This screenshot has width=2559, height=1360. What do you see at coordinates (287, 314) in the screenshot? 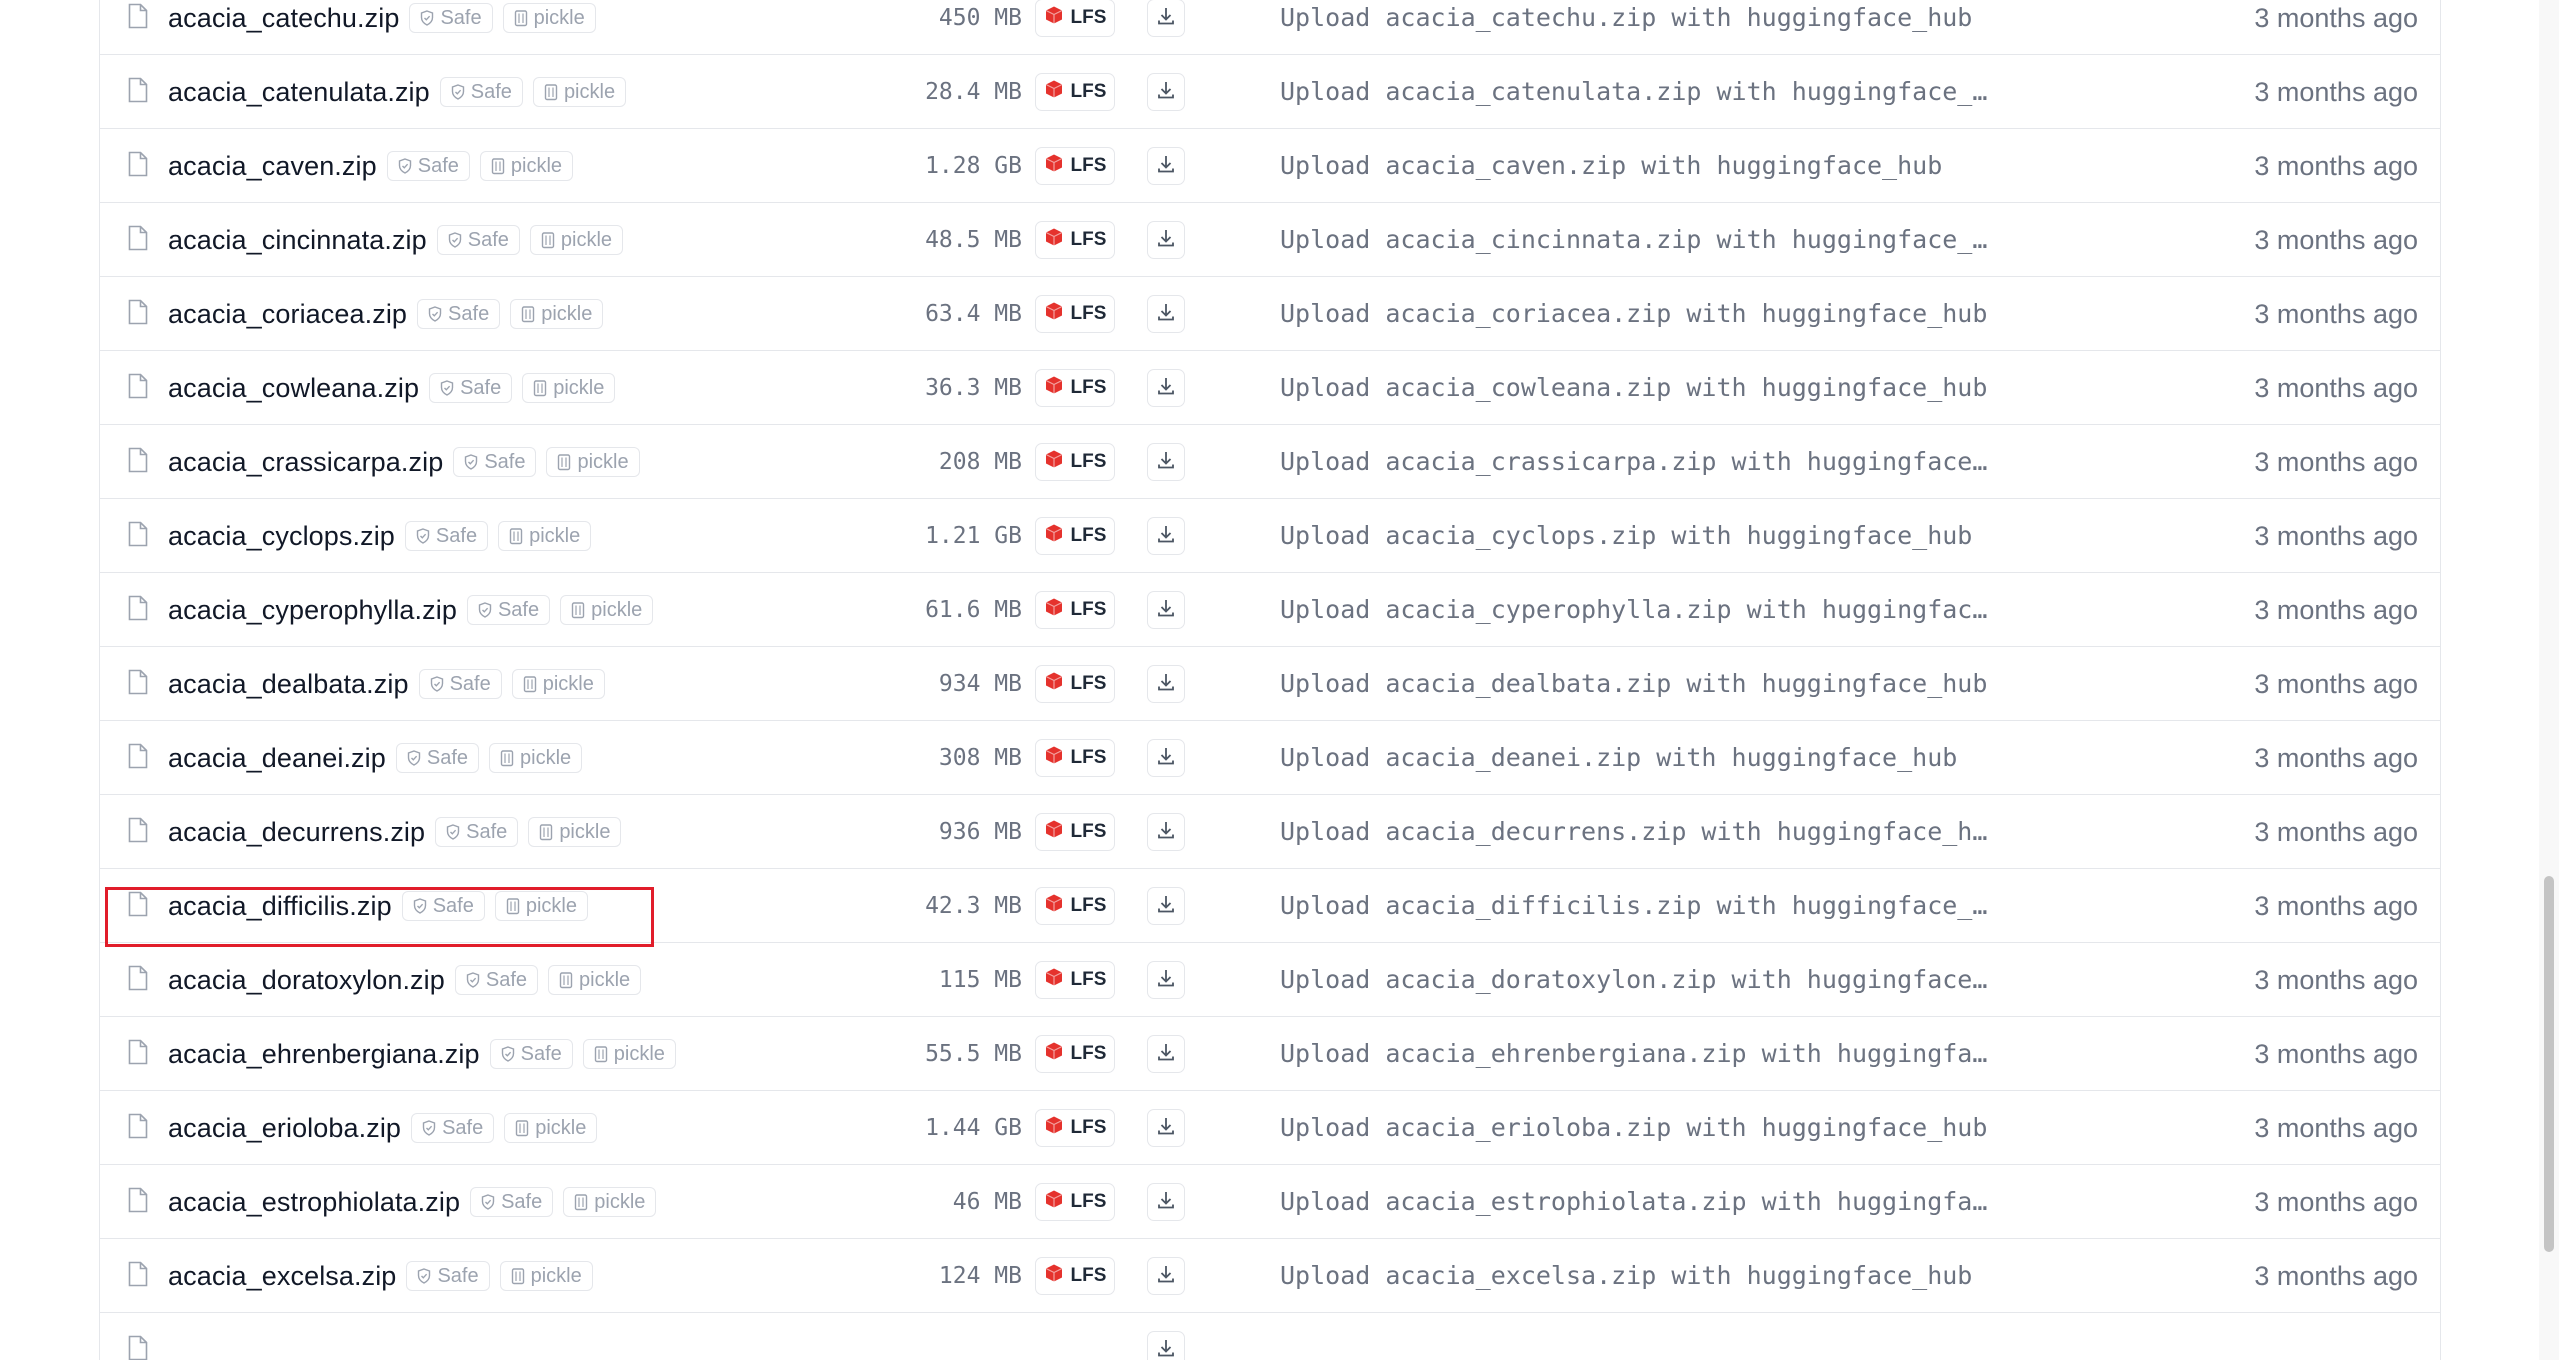
I see `file-name-link: acacia_coriacea.zip` at bounding box center [287, 314].